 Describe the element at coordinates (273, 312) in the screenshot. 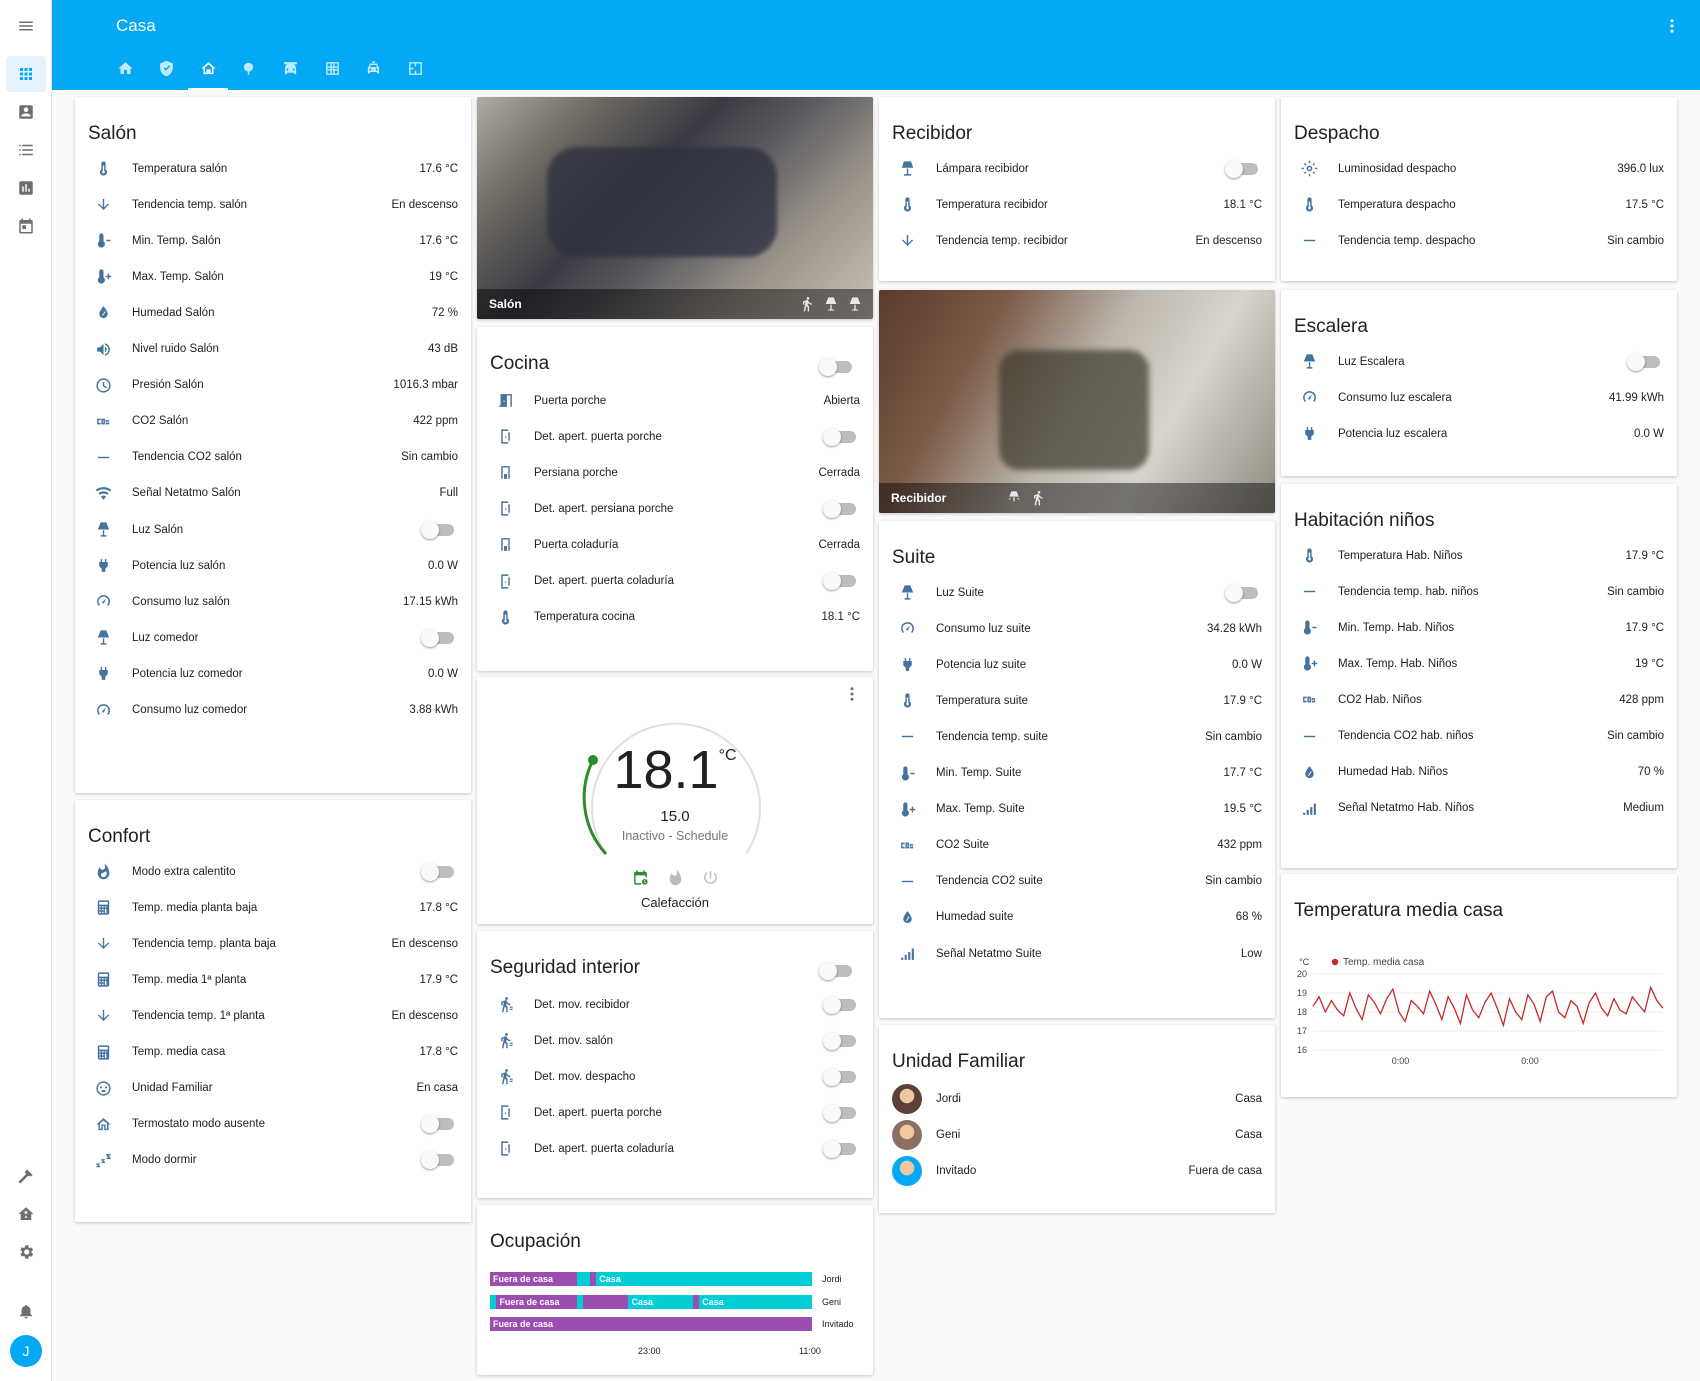

I see `entity-row: Humedad Salón 72 %` at that location.